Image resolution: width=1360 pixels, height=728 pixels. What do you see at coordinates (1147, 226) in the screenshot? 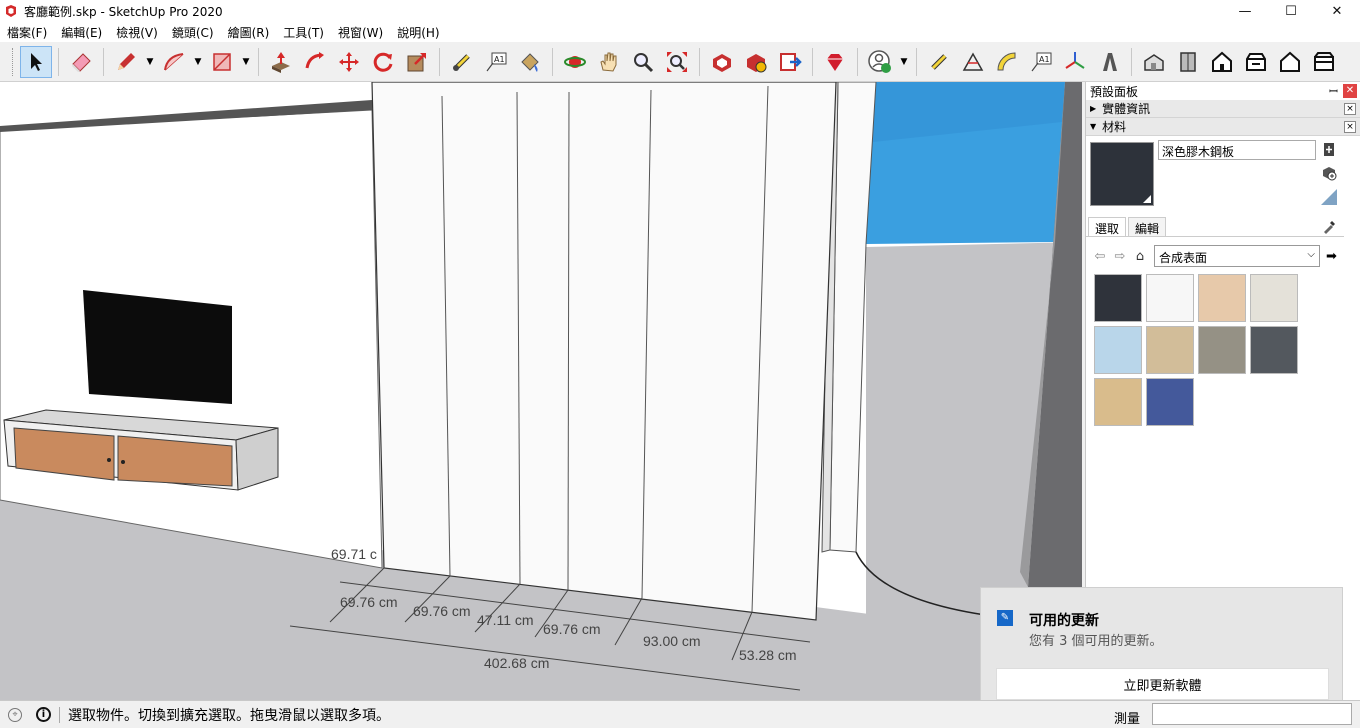
I see `tab-edit: 編輯` at bounding box center [1147, 226].